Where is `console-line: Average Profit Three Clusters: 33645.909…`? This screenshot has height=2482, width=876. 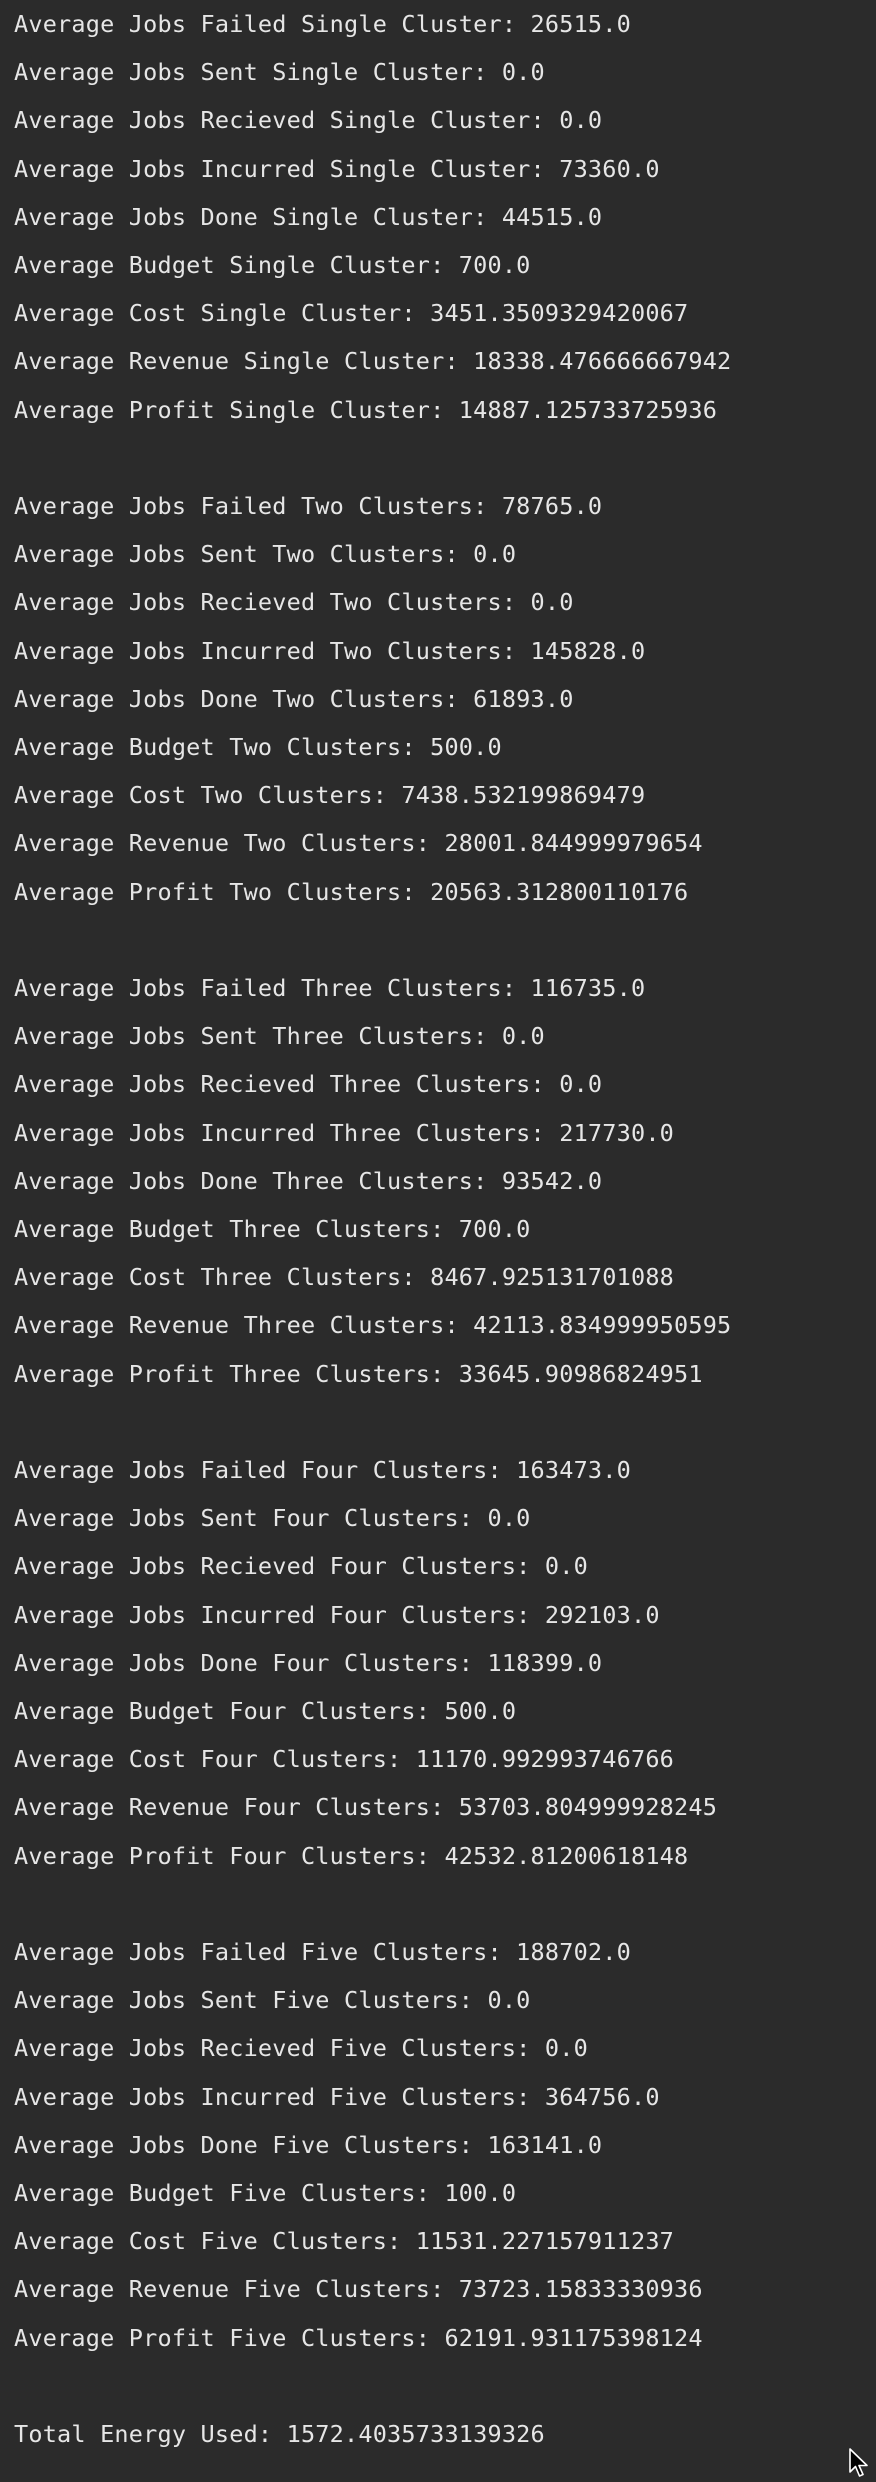 console-line: Average Profit Three Clusters: 33645.909… is located at coordinates (358, 1373).